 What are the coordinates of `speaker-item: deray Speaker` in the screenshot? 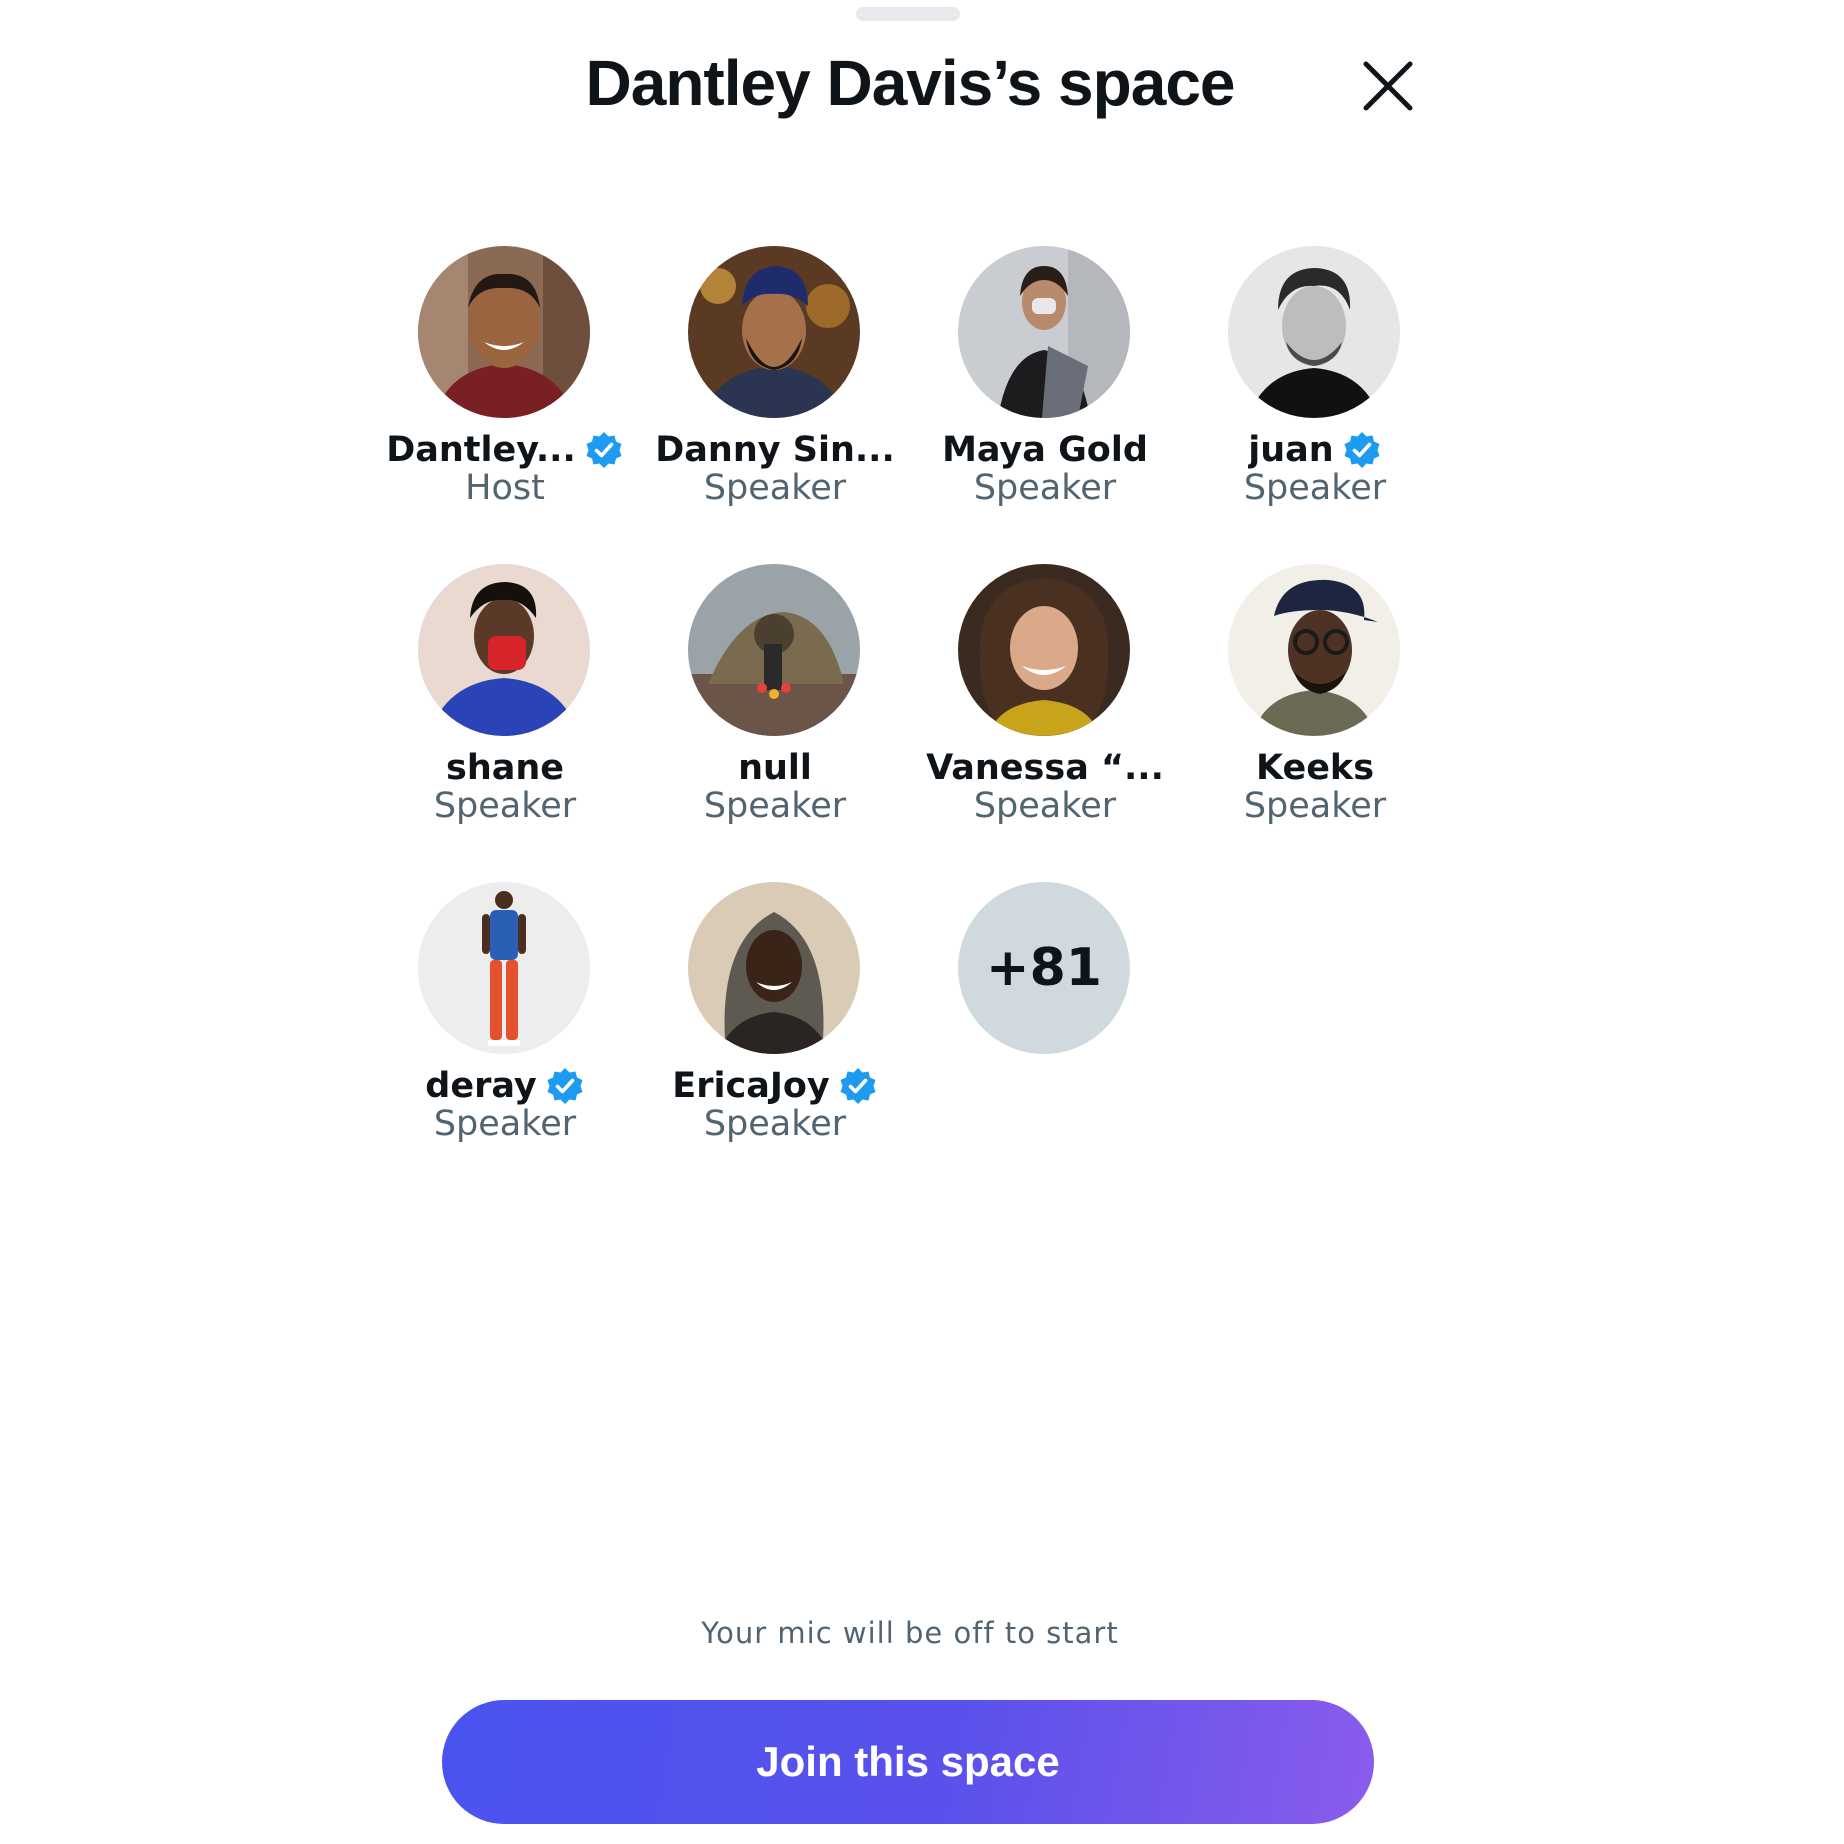 It's located at (505, 1035).